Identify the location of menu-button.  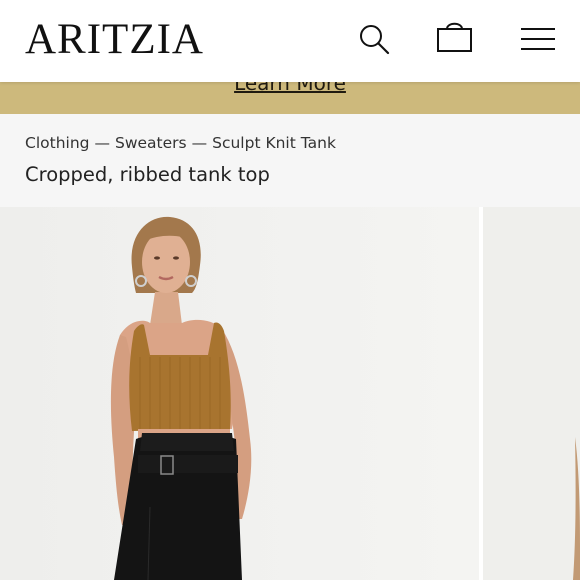
(538, 39).